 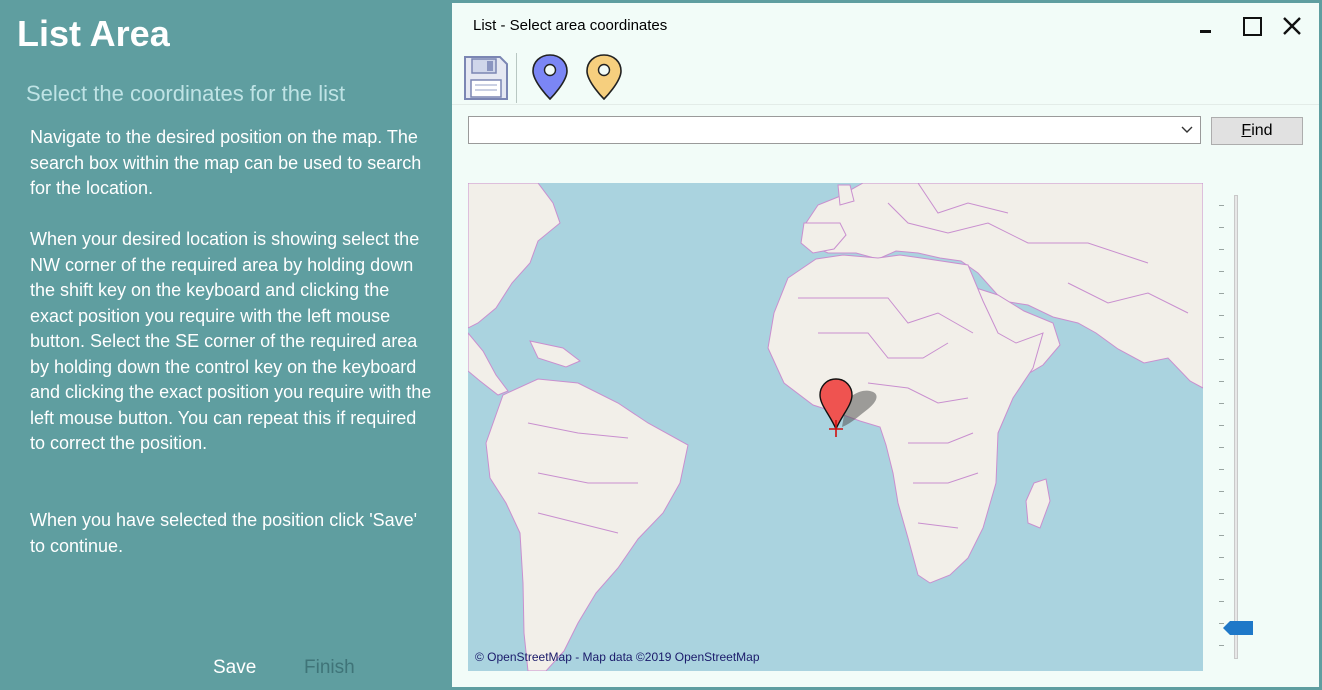 I want to click on close-icon, so click(x=1292, y=26).